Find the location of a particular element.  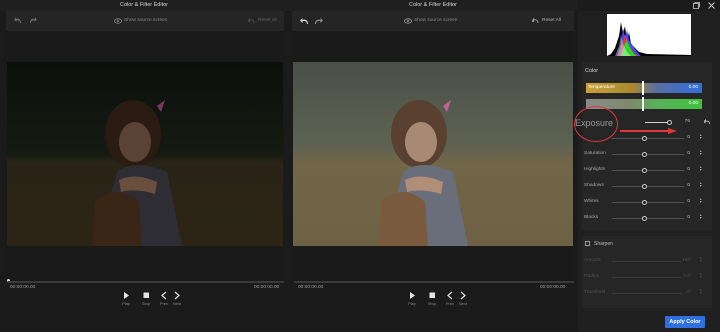

slider-value: 0.0 is located at coordinates (683, 276).